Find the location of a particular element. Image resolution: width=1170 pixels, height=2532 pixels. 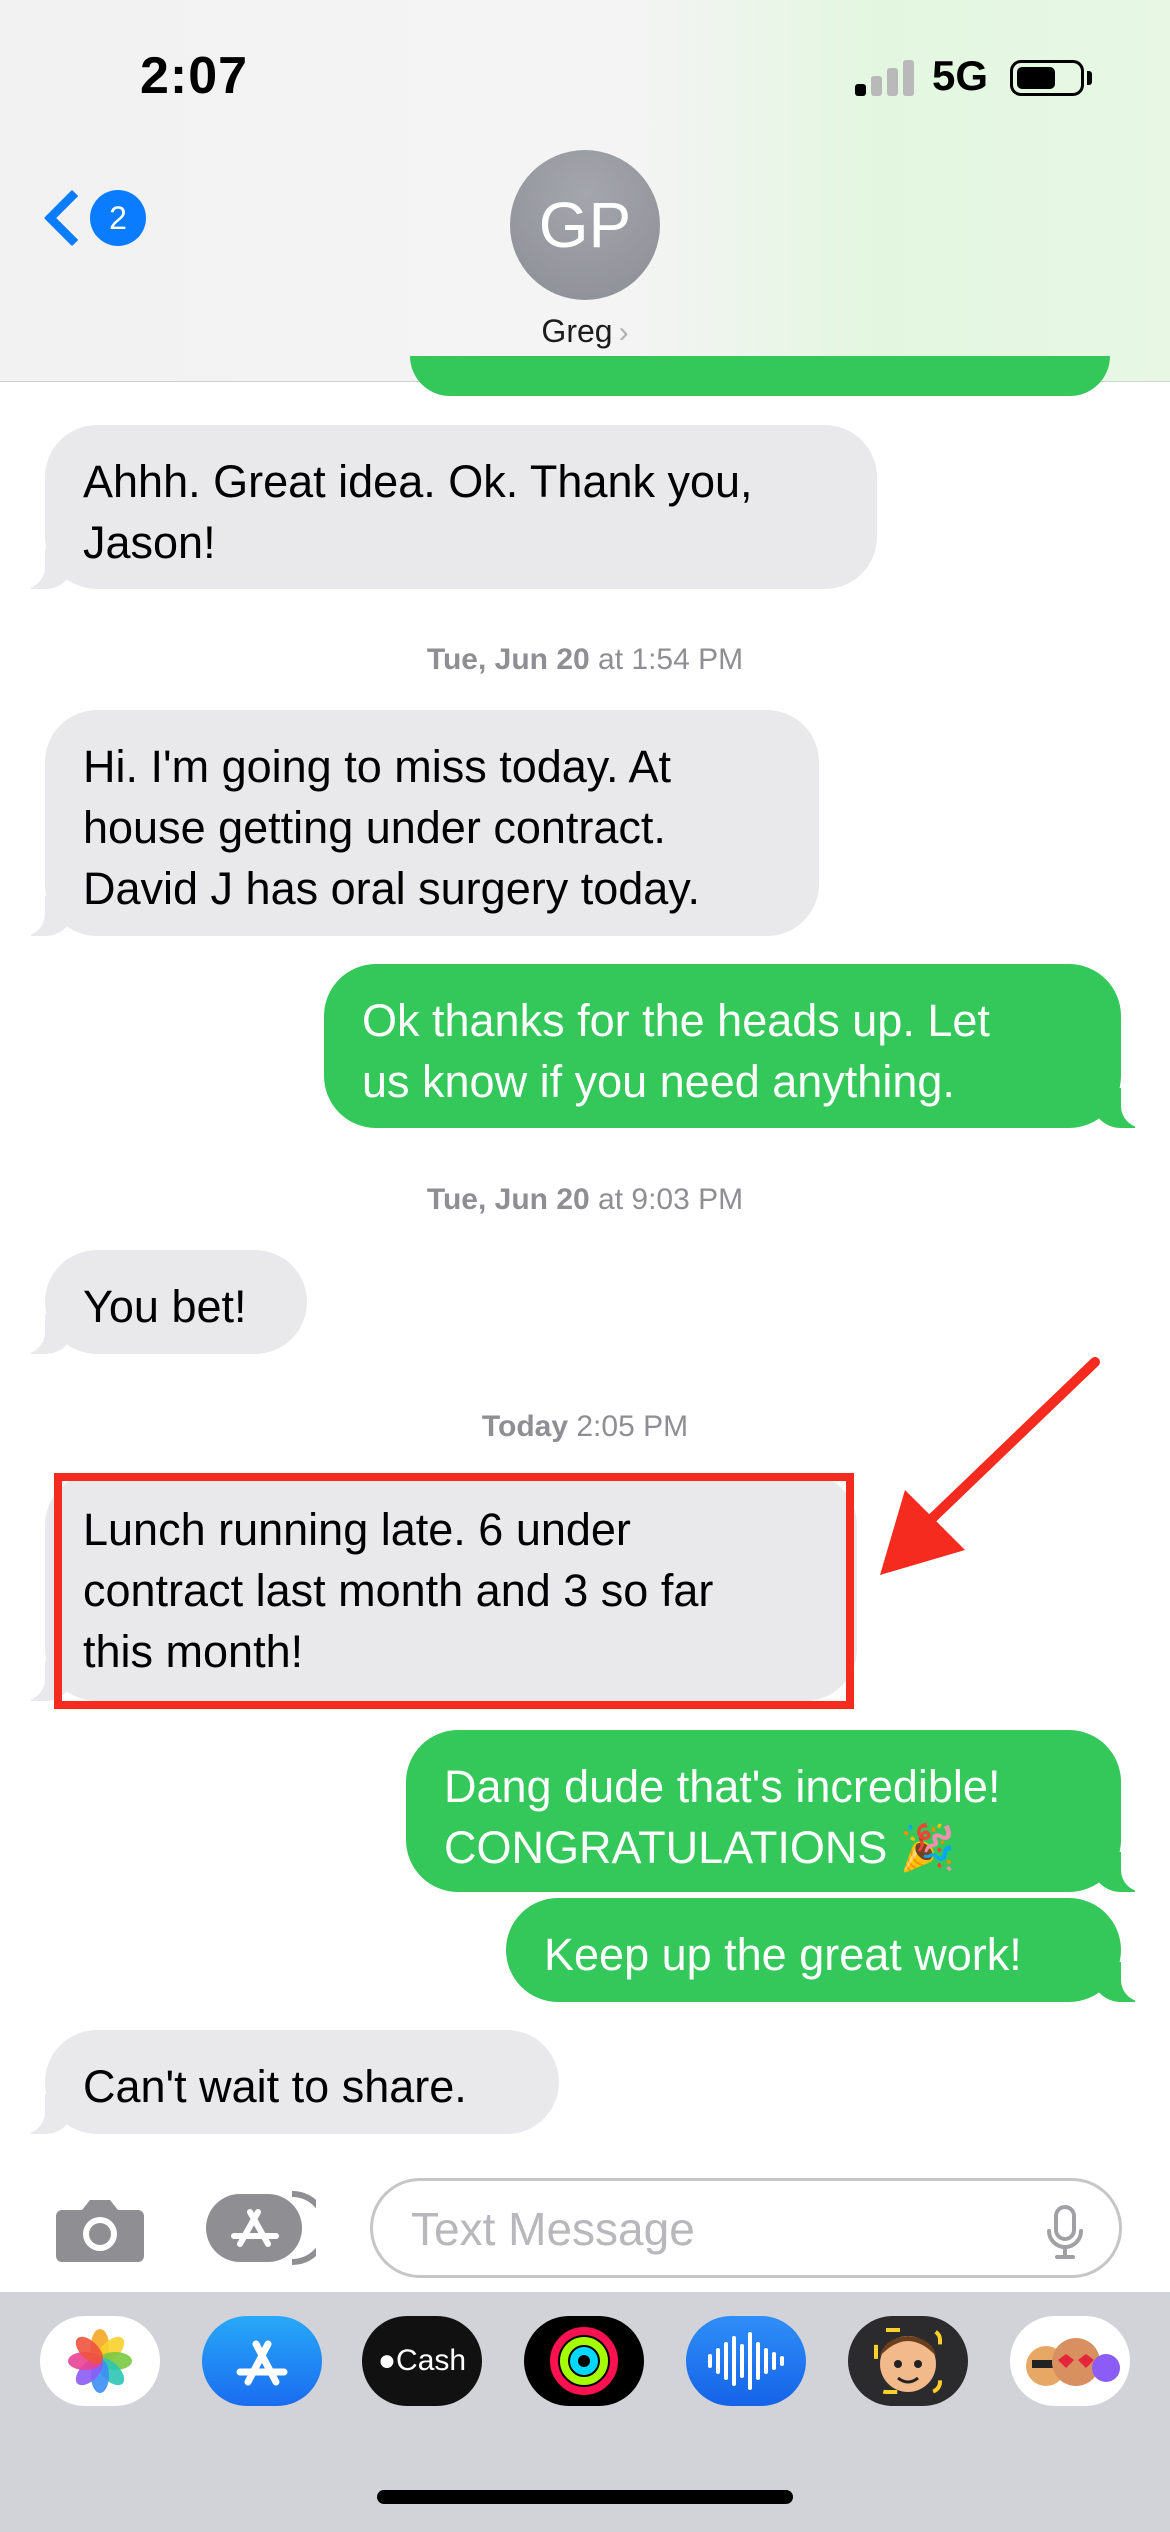

timestamp-divider: Tue, Jun 20 at 9:03 PM is located at coordinates (585, 1200).